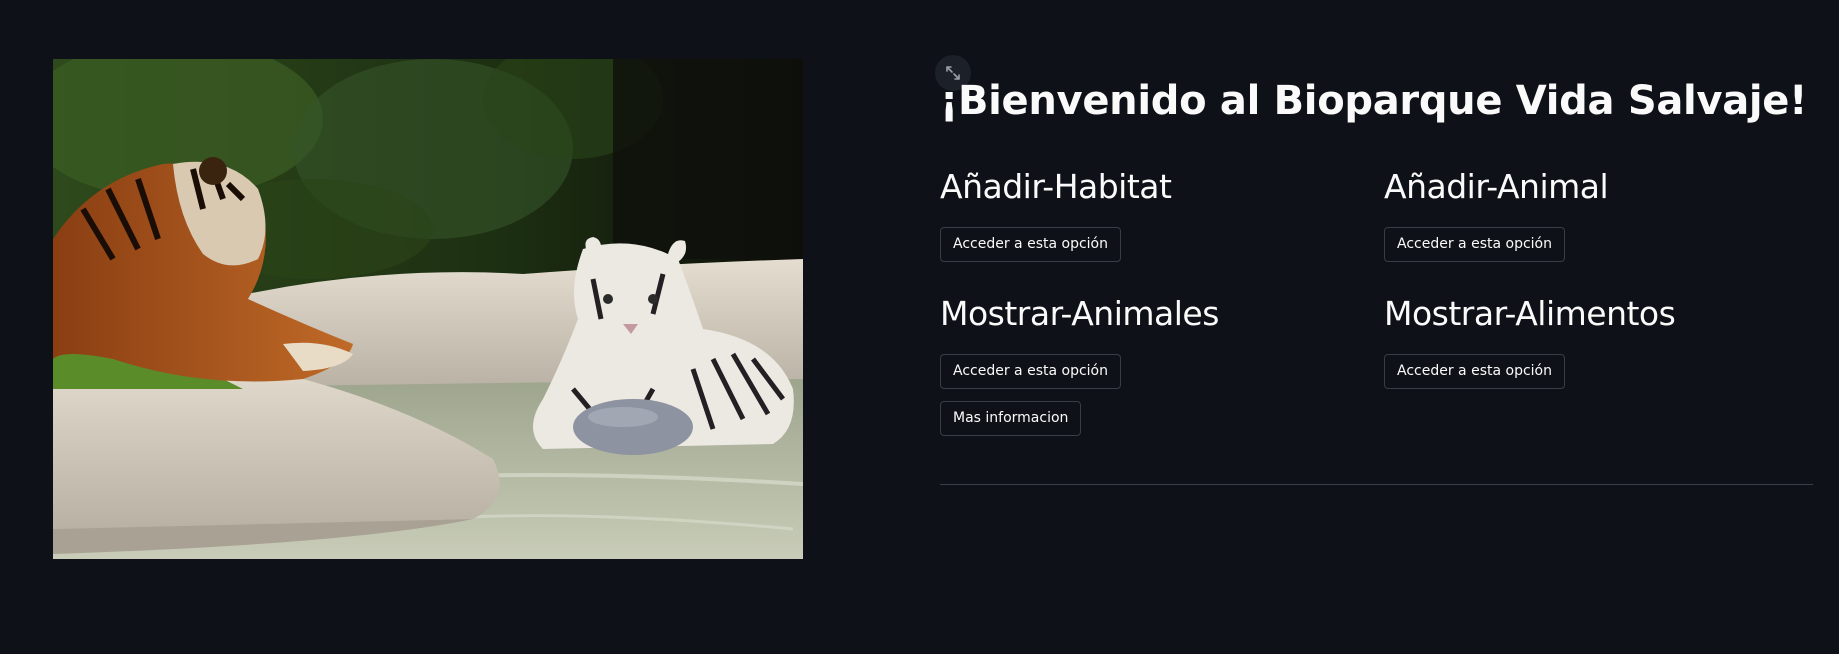  I want to click on option-add-habitat: Añadir-Habitat Acceder a esta opción, so click(1150, 216).